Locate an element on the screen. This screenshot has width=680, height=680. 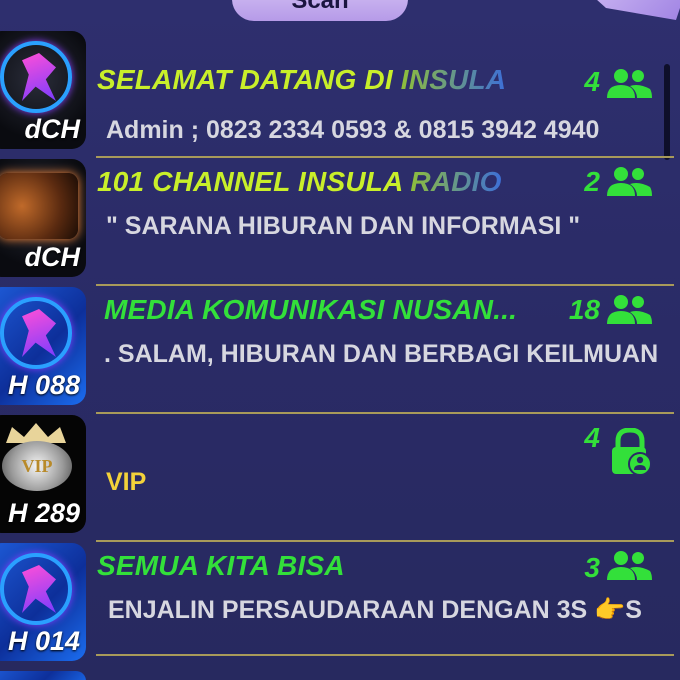
member-count: 18 is located at coordinates (584, 309).